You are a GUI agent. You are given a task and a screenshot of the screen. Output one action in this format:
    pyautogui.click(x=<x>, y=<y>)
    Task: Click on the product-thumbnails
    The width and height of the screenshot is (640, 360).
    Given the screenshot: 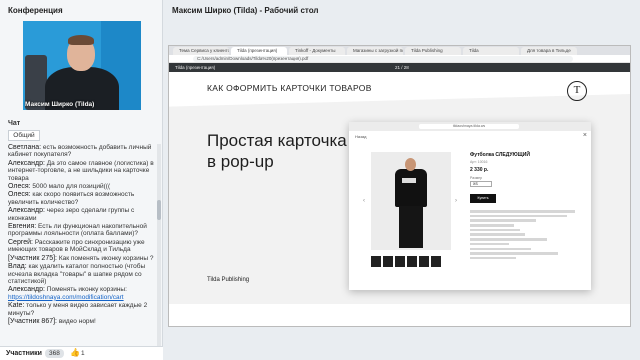 What is the action you would take?
    pyautogui.click(x=421, y=260)
    